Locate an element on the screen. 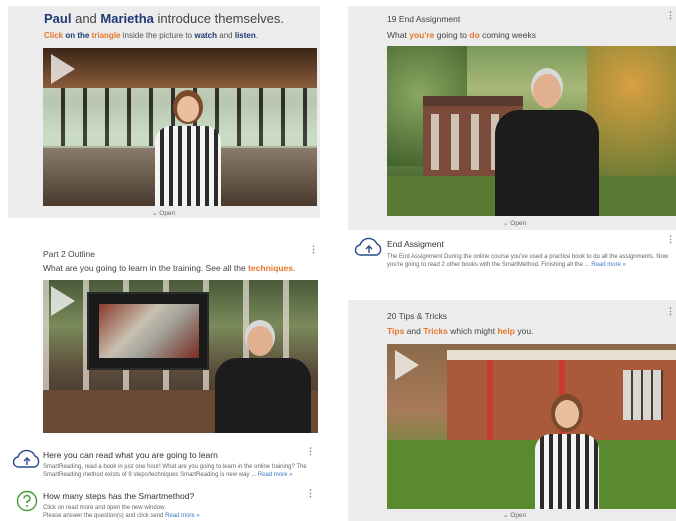  card-subtitle: Tips and Tricks which might help you. is located at coordinates (460, 331).